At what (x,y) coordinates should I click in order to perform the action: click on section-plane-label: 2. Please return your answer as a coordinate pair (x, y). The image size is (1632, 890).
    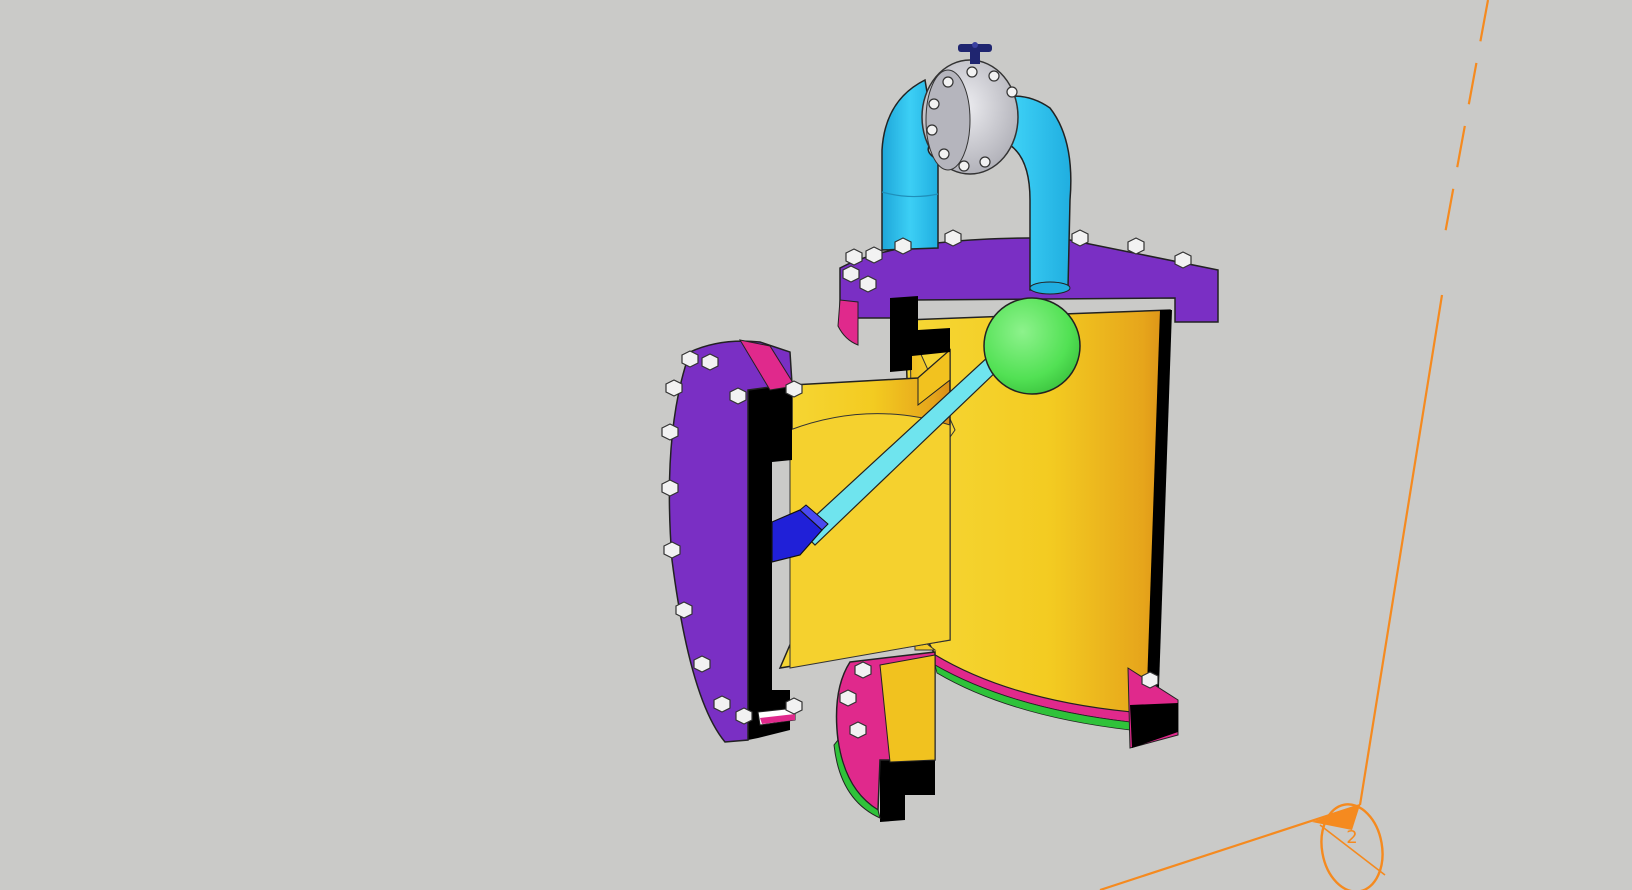
    Looking at the image, I should click on (1351, 837).